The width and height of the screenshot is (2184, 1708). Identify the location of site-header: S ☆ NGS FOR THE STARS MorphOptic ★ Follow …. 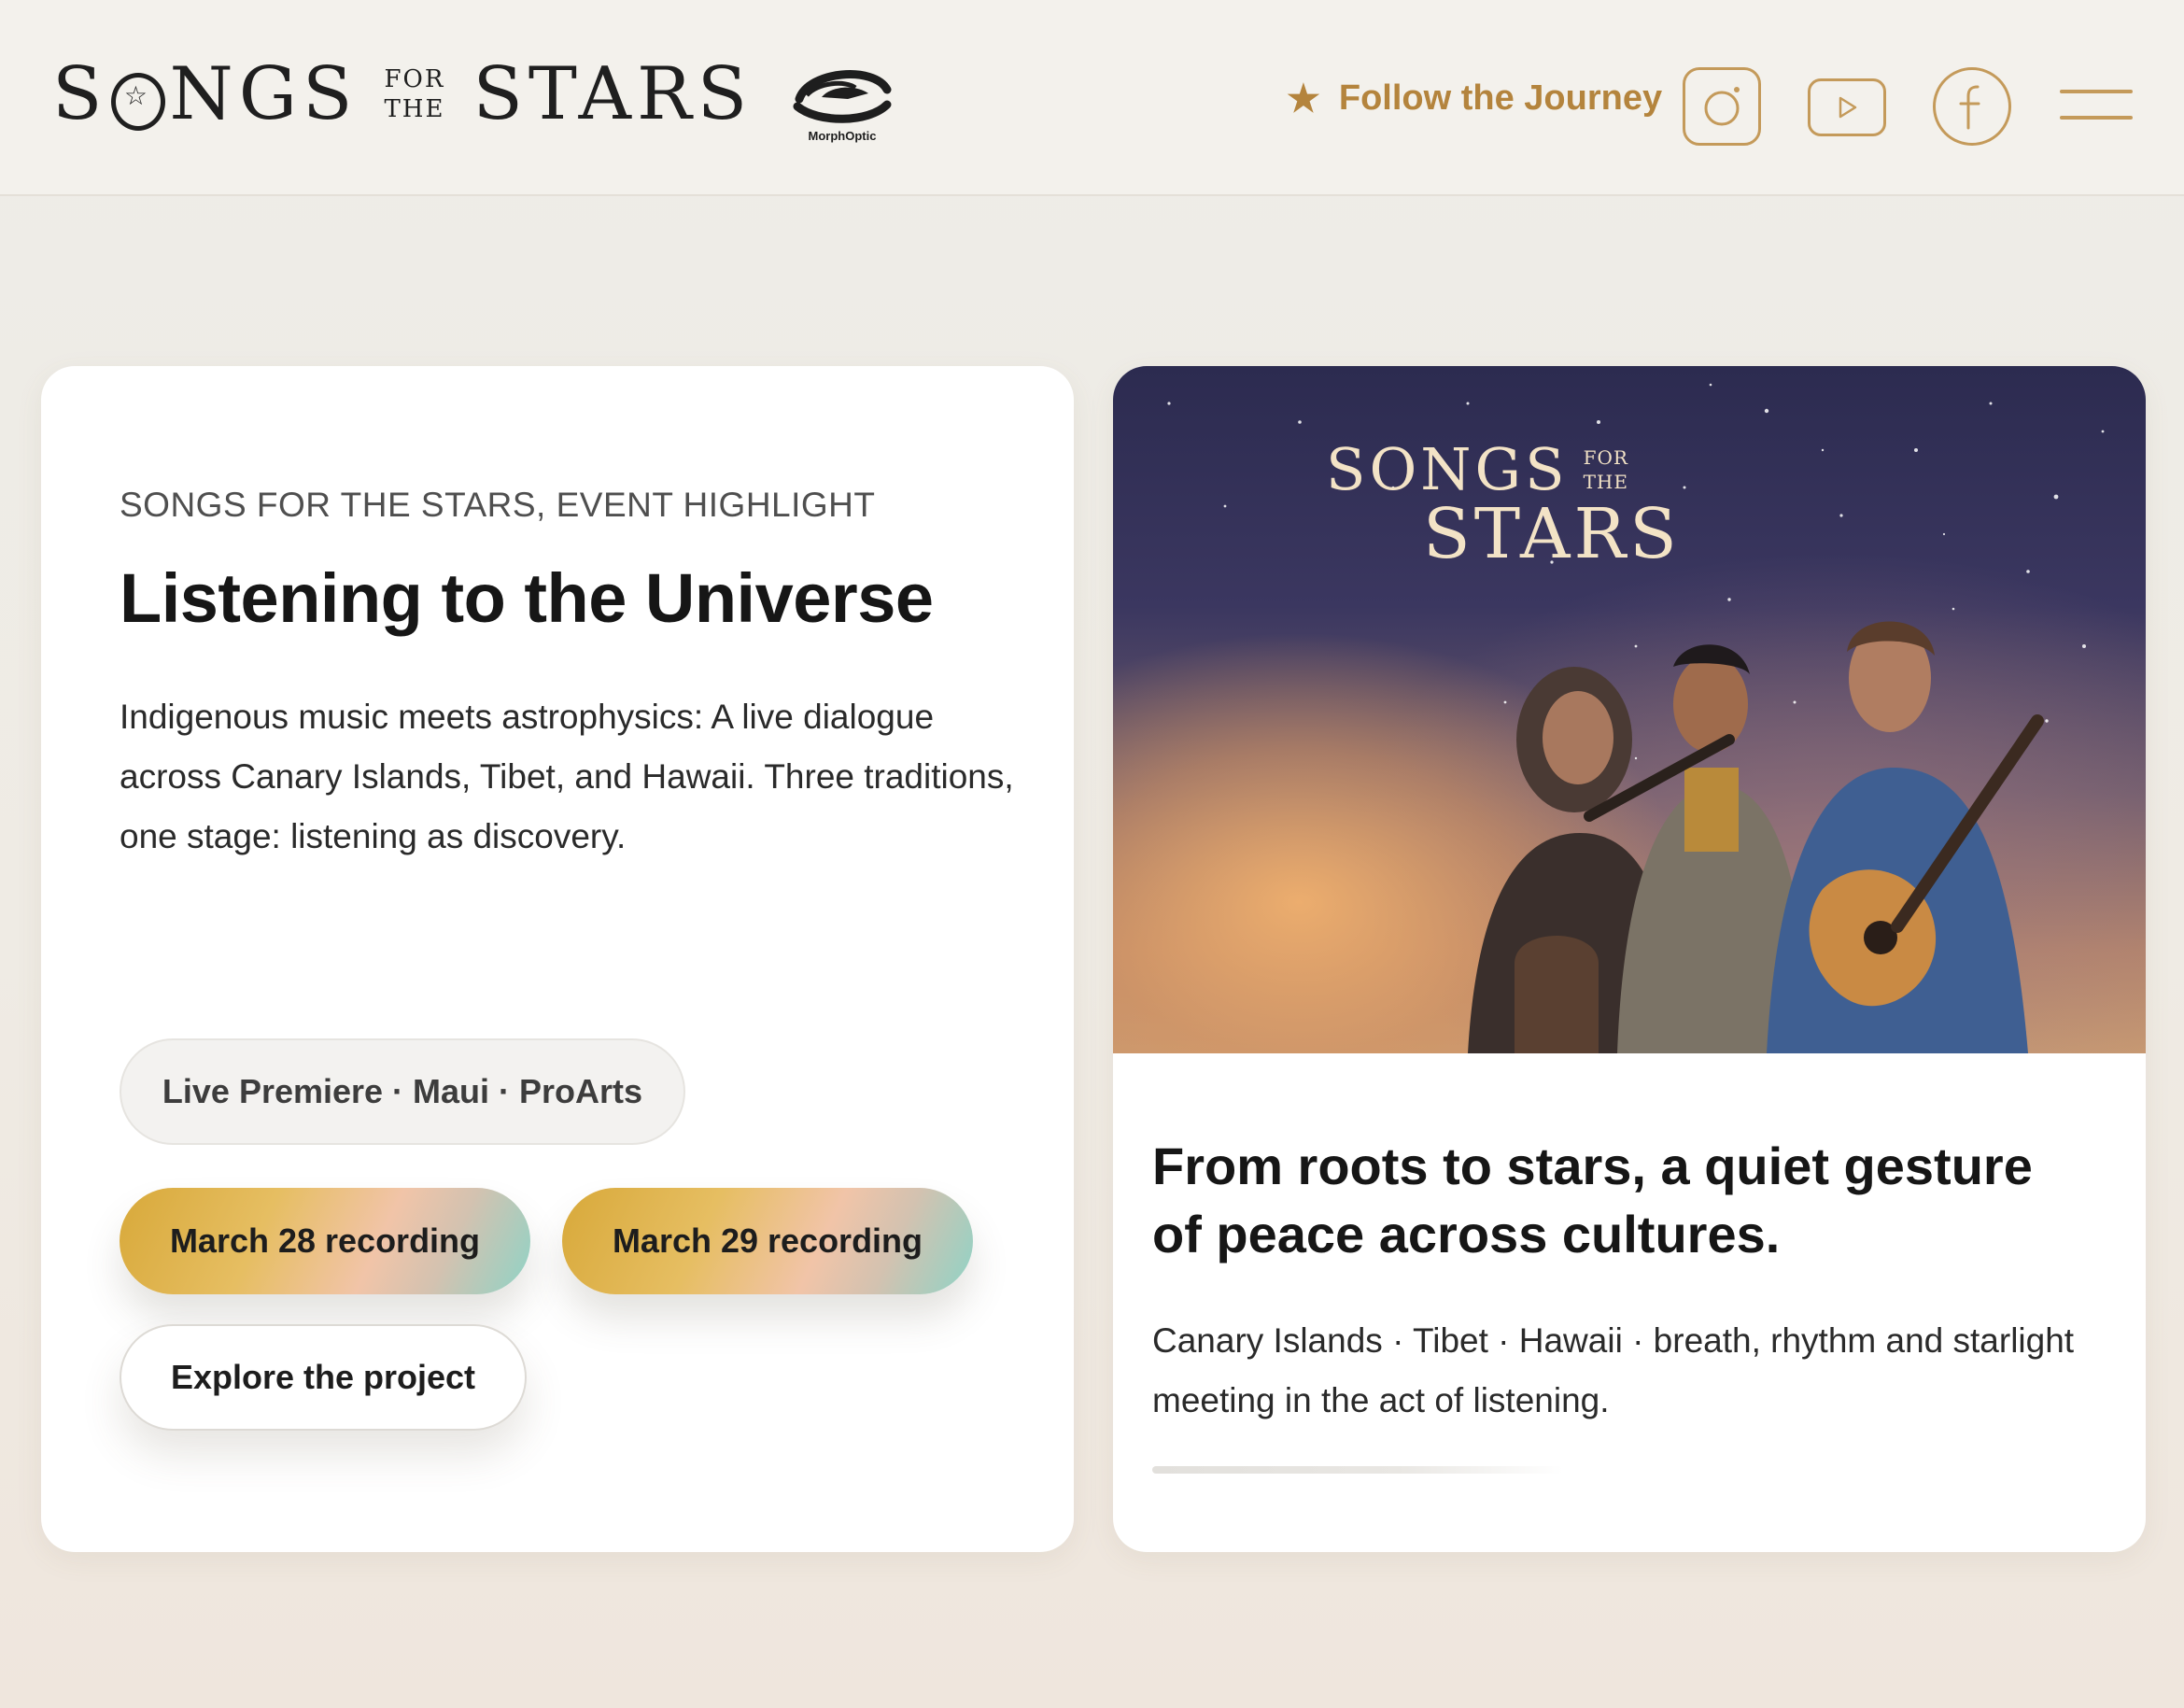
(1092, 98).